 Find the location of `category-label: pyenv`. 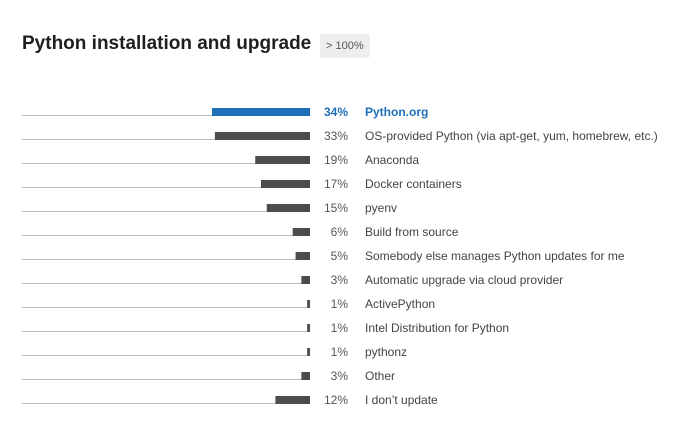

category-label: pyenv is located at coordinates (381, 208).